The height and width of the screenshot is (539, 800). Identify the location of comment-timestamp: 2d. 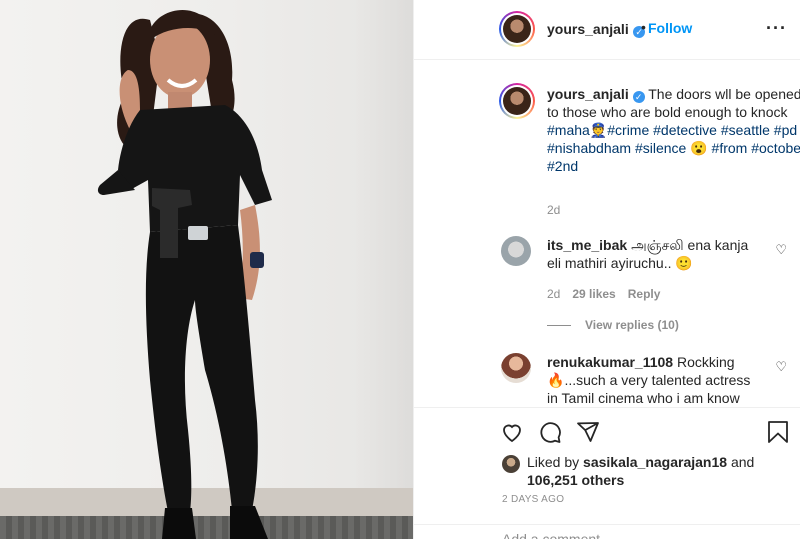
(553, 294).